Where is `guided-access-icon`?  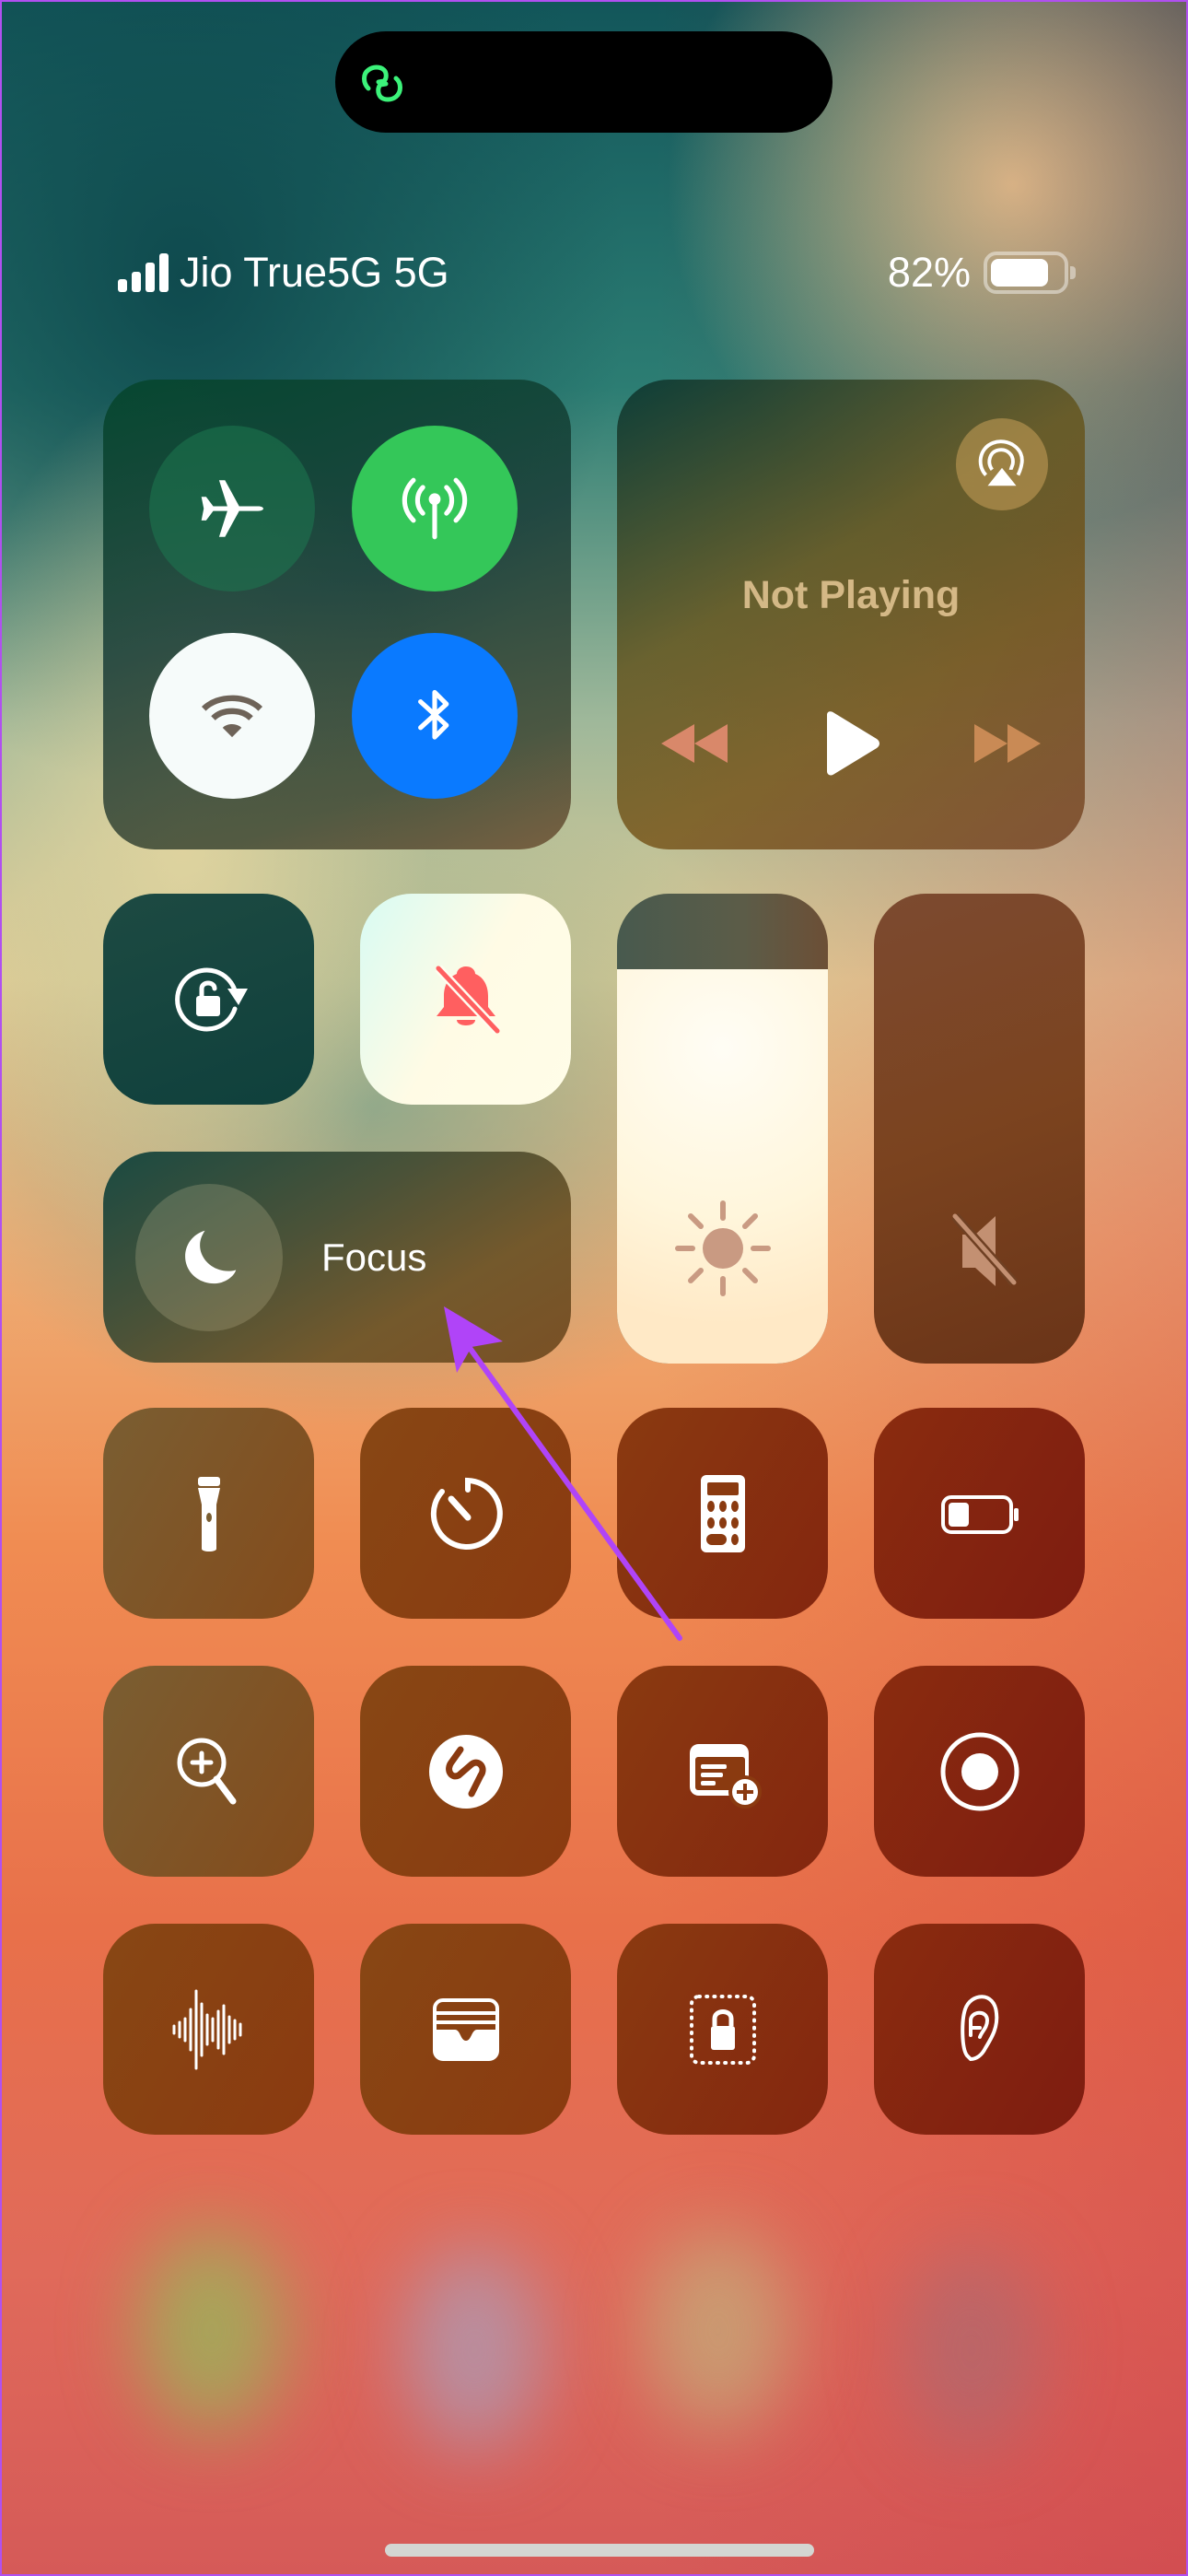 guided-access-icon is located at coordinates (722, 2030).